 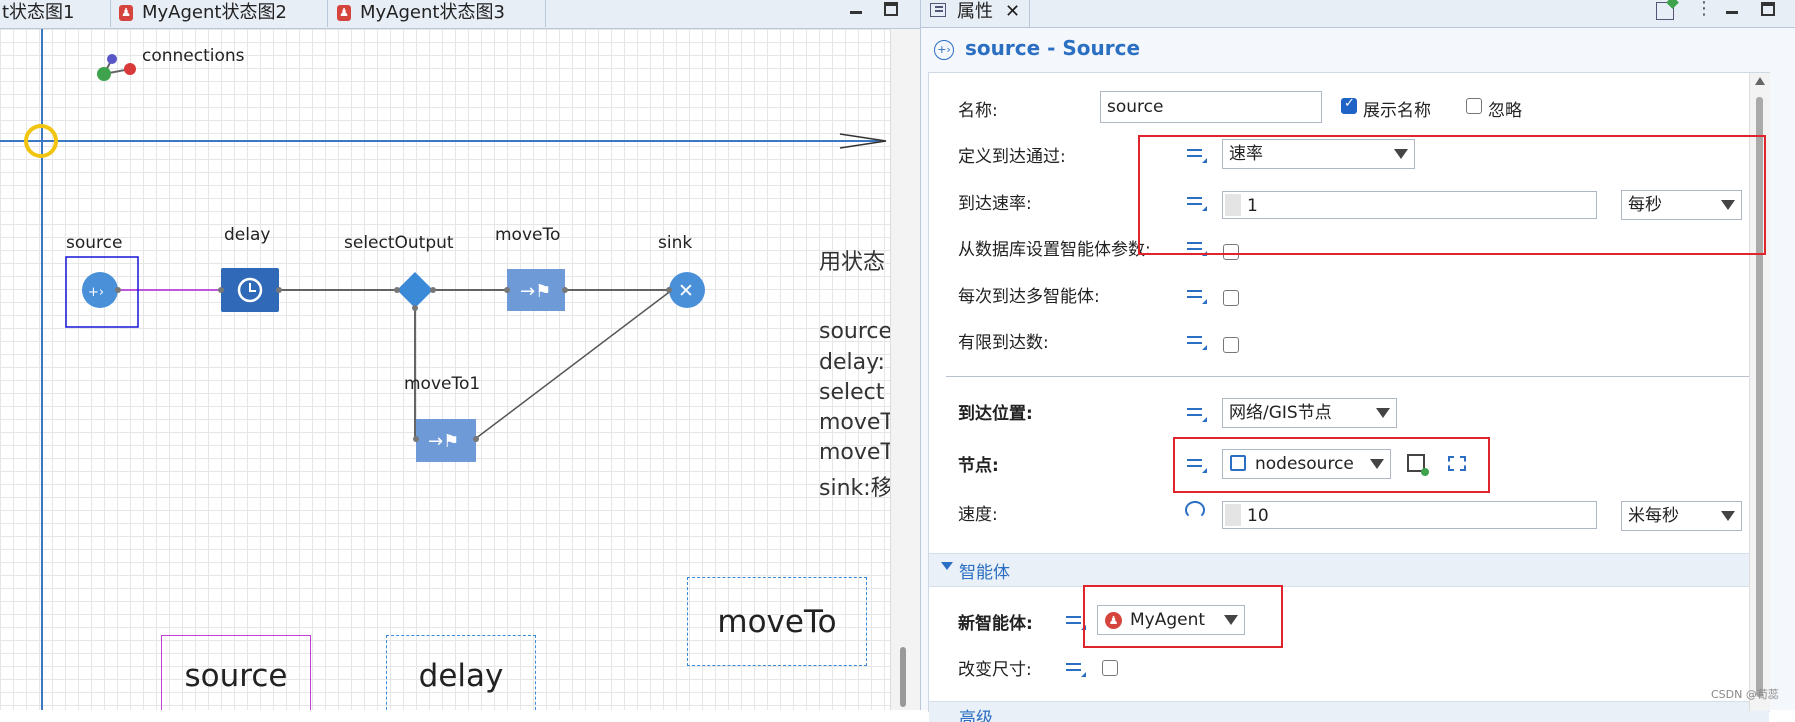 I want to click on properties-title: source - Source, so click(x=1053, y=48).